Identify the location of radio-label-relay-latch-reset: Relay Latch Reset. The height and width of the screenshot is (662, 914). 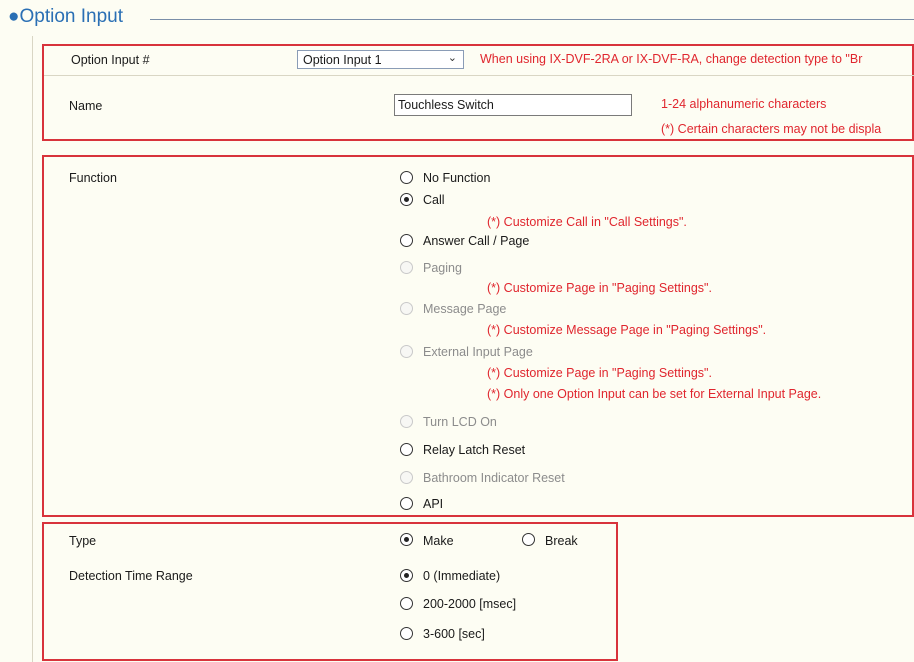
(474, 450).